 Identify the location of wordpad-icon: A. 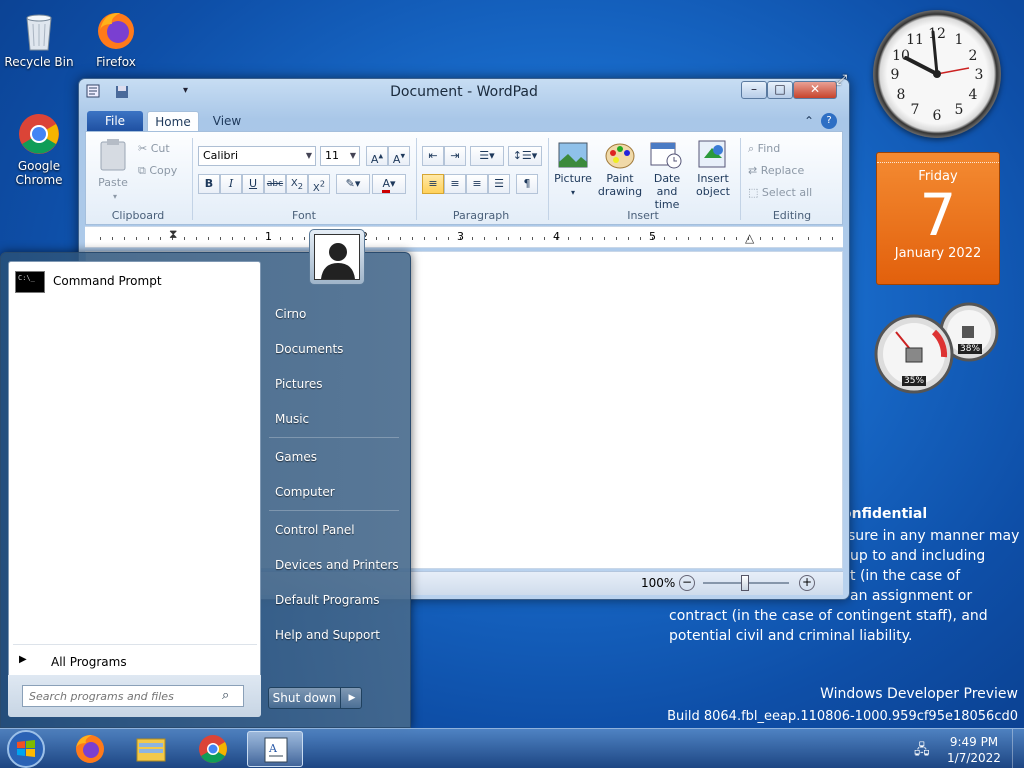
(276, 750).